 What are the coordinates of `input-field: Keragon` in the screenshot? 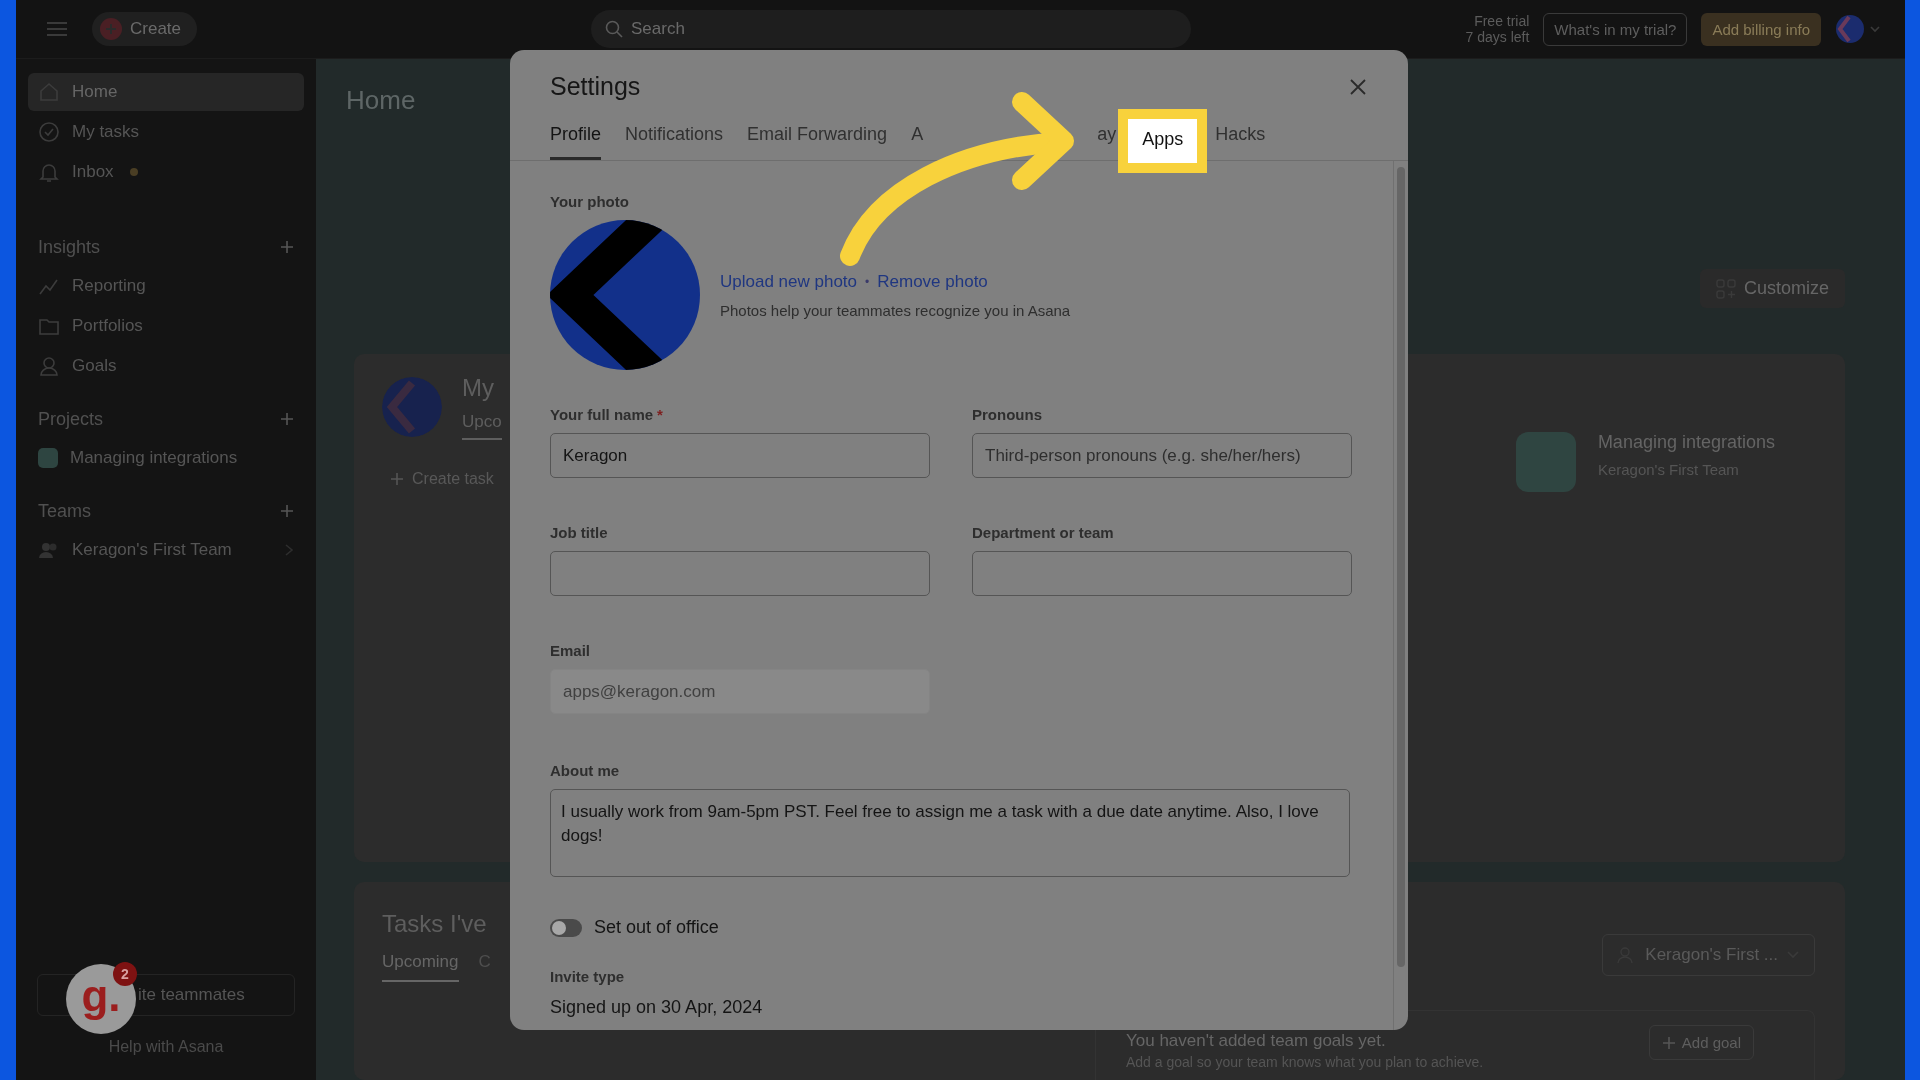 It's located at (740, 455).